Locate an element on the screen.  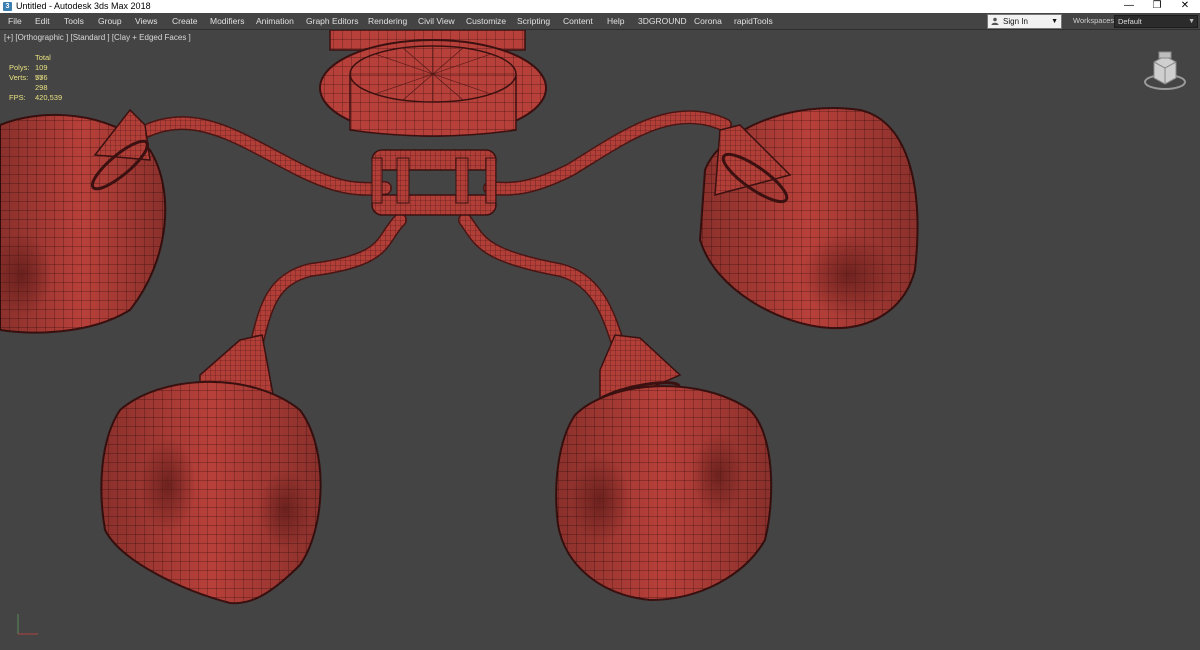
stats-fps-value: 420,539 is located at coordinates (49, 97).